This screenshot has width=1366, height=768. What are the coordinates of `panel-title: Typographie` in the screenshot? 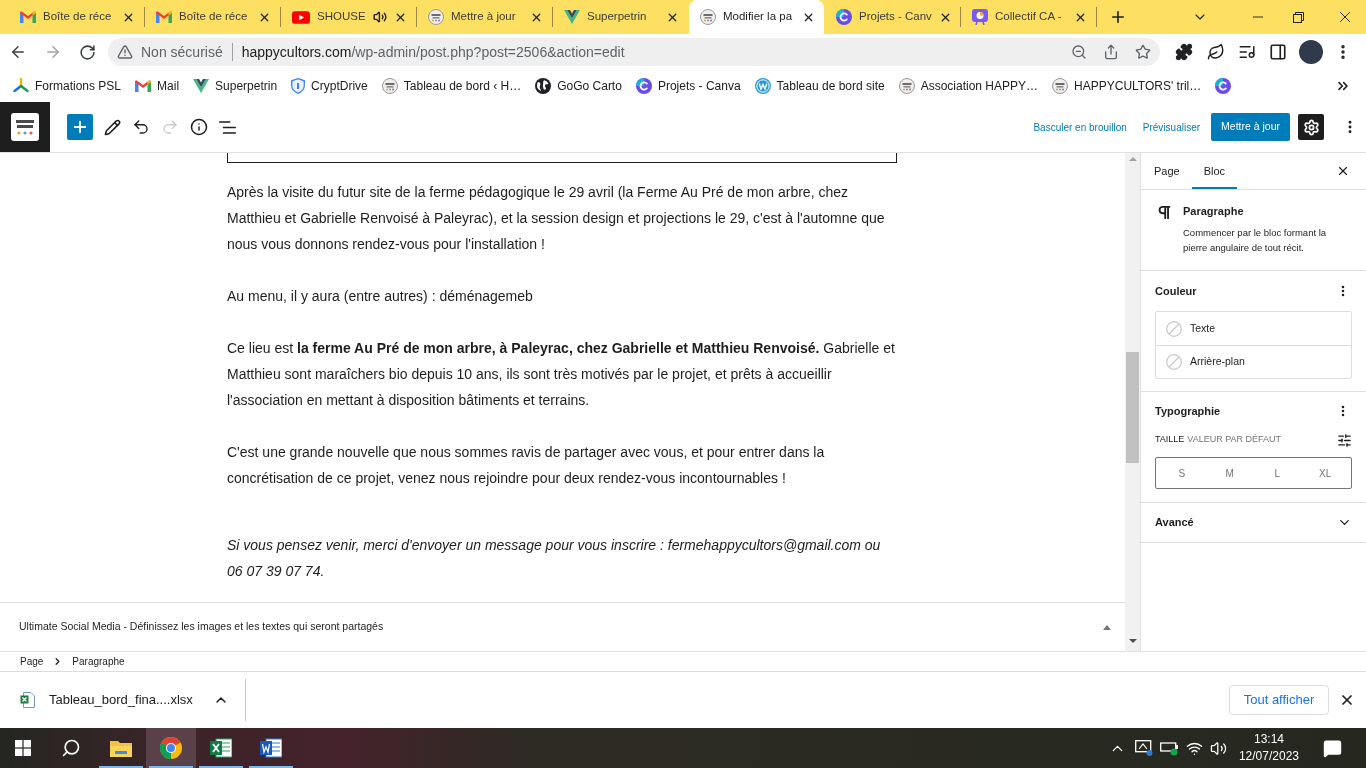 It's located at (1188, 411).